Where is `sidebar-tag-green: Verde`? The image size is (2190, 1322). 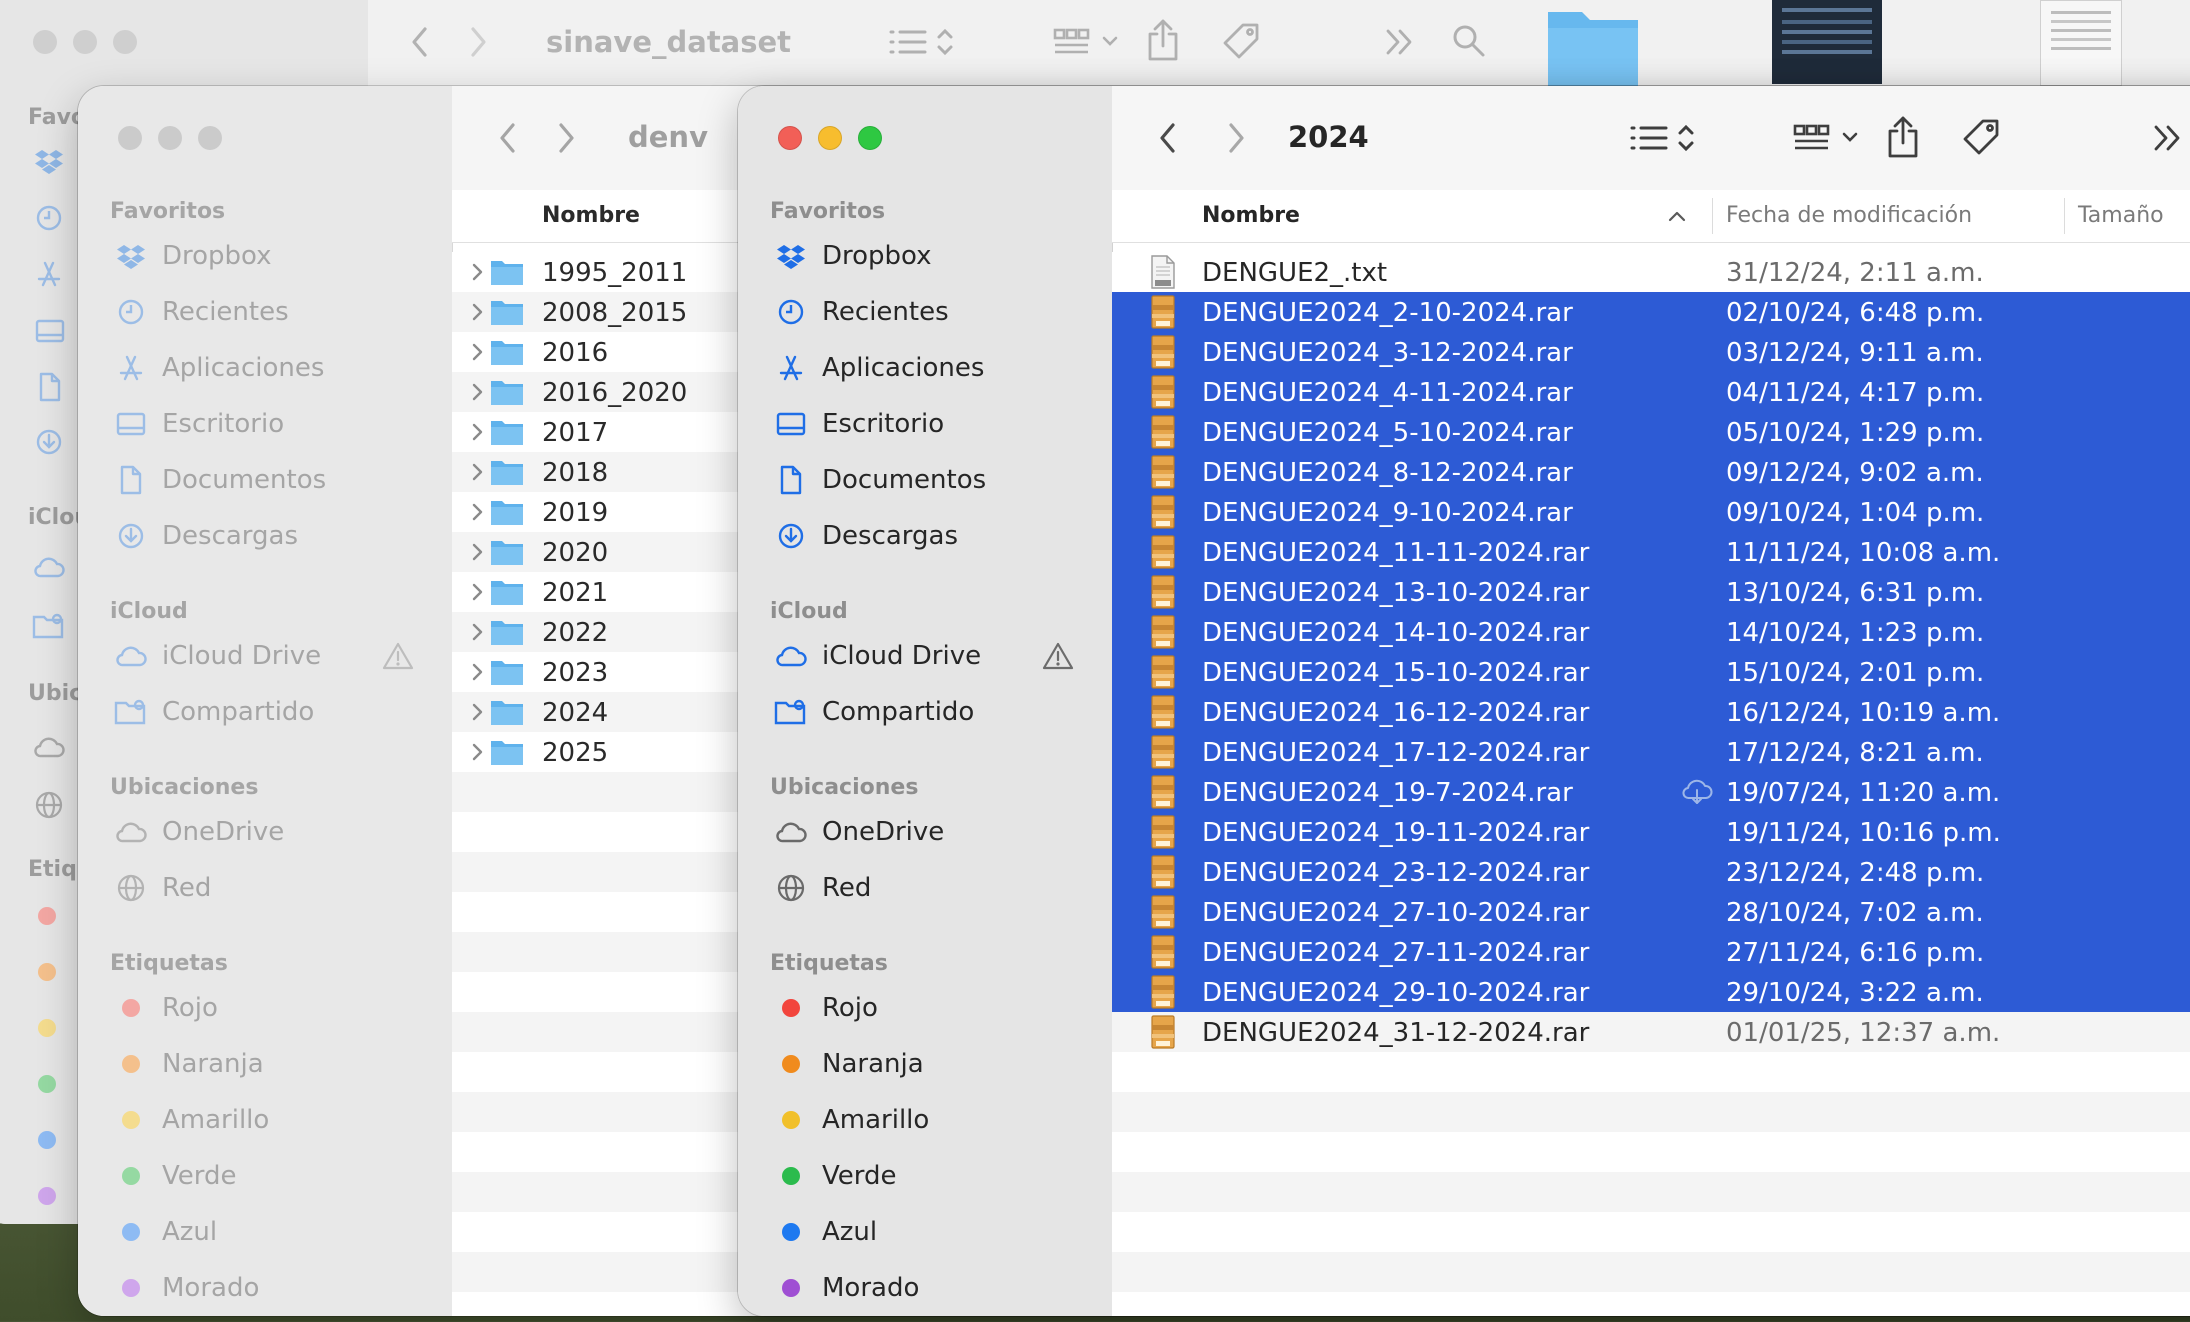
sidebar-tag-green: Verde is located at coordinates (175, 1176).